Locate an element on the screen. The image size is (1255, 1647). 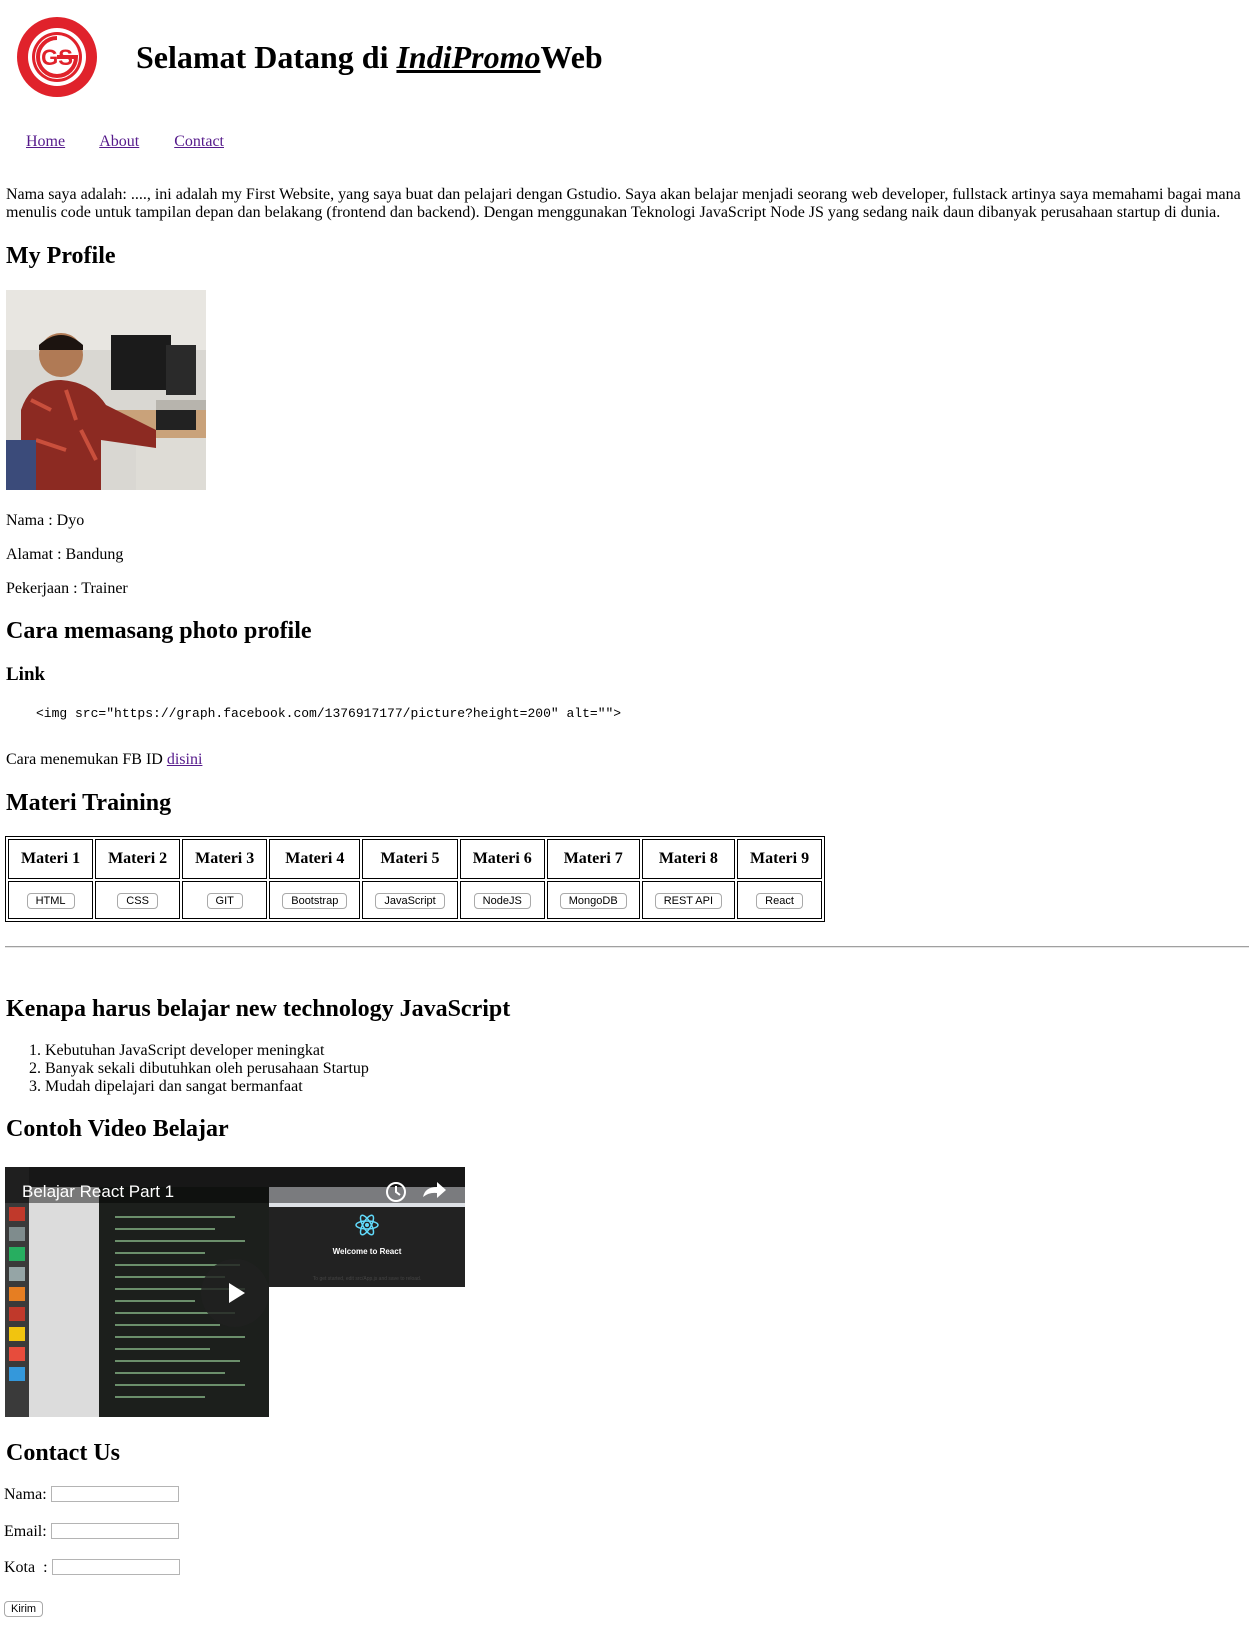
materi-header: Materi 5 is located at coordinates (410, 859).